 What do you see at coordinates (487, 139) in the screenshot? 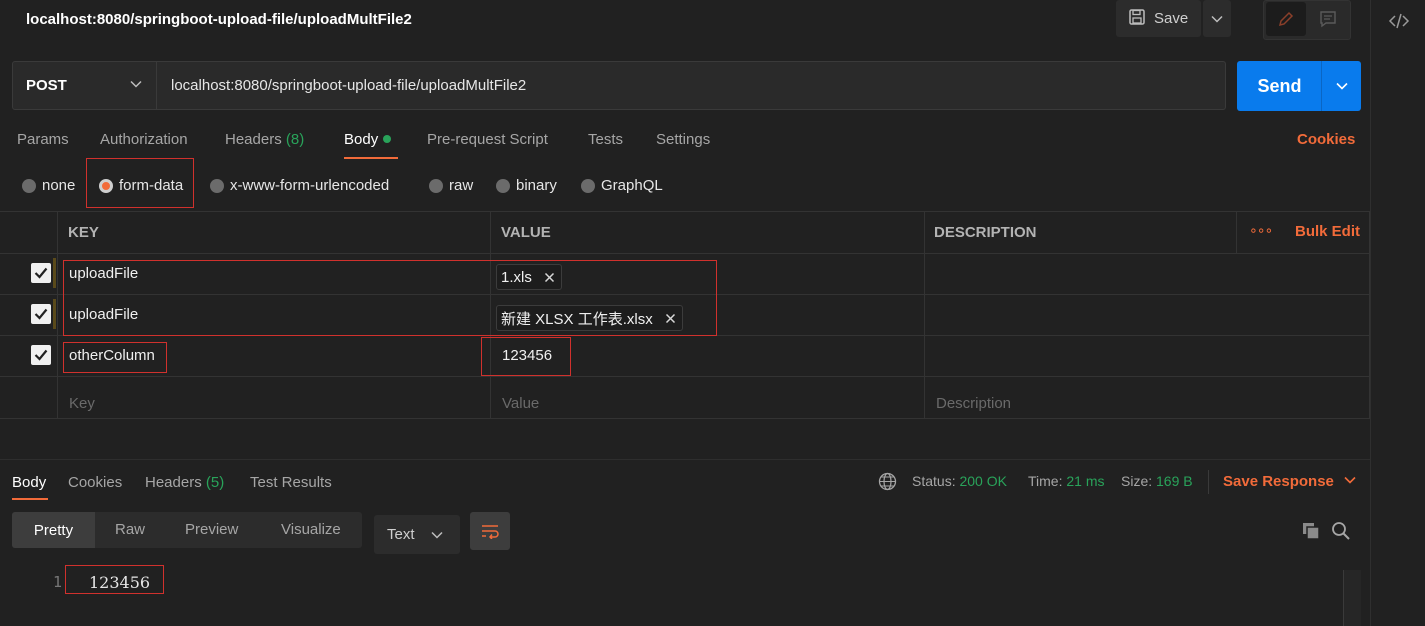
I see `tab-pre-request-script: Pre-request Script` at bounding box center [487, 139].